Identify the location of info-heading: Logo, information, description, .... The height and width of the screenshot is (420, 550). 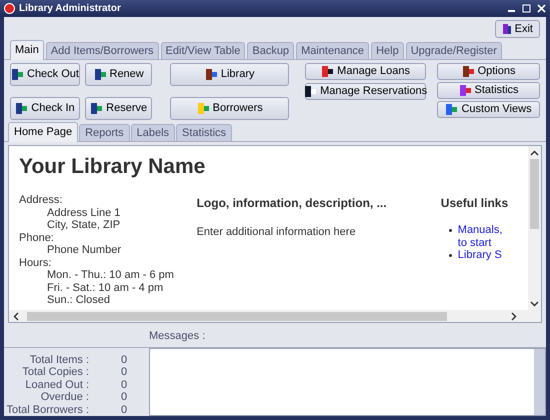
(292, 203).